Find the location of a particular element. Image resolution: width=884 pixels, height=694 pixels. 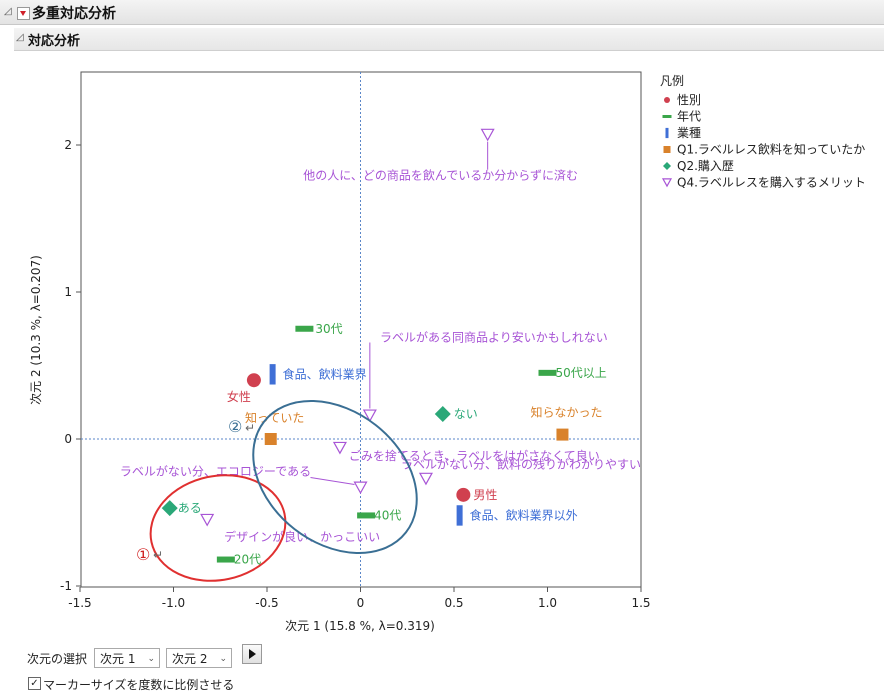

y-tick-label: -1 is located at coordinates (66, 586).